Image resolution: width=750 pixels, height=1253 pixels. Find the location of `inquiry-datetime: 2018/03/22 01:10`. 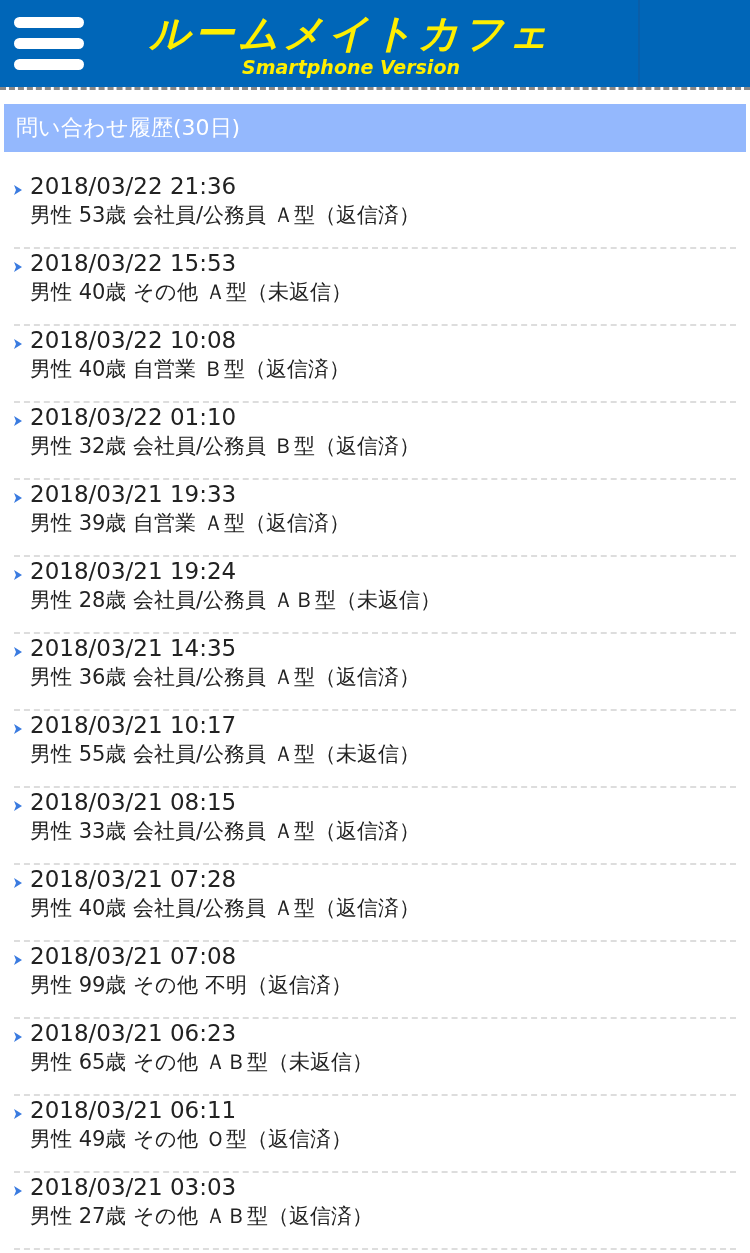

inquiry-datetime: 2018/03/22 01:10 is located at coordinates (225, 417).